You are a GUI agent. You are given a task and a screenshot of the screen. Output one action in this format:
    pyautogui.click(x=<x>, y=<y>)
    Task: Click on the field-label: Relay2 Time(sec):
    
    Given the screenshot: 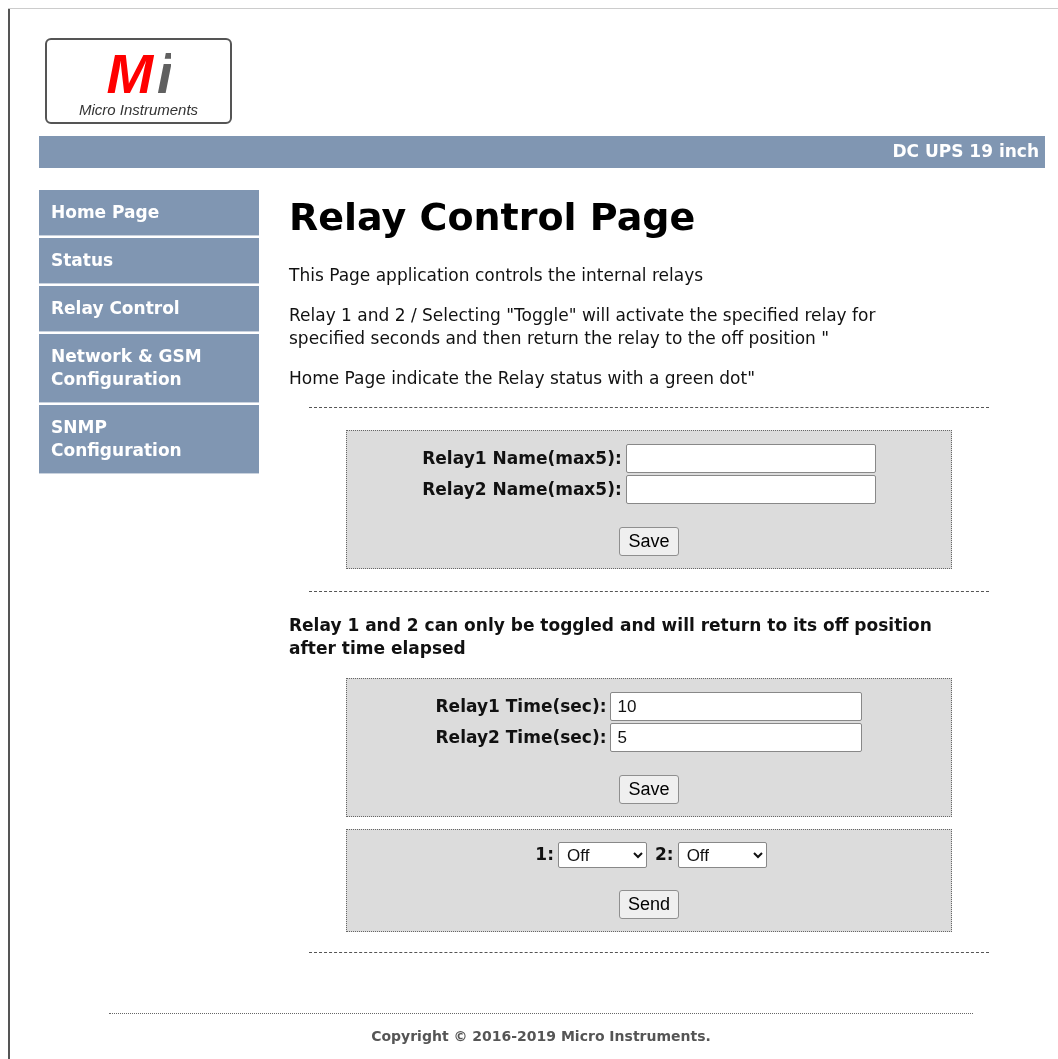 What is the action you would take?
    pyautogui.click(x=521, y=737)
    